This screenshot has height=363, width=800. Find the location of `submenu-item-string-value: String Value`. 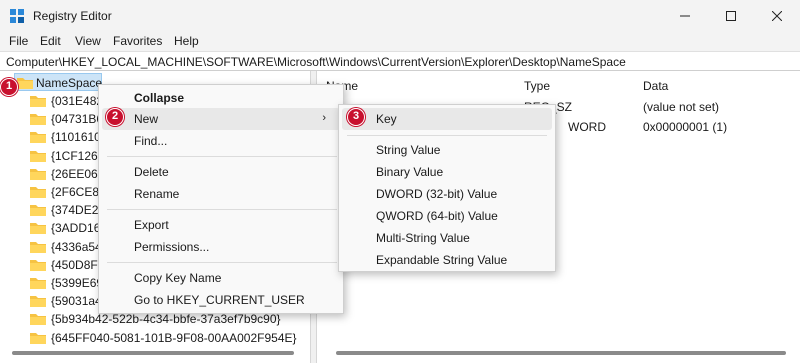

submenu-item-string-value: String Value is located at coordinates (447, 150).